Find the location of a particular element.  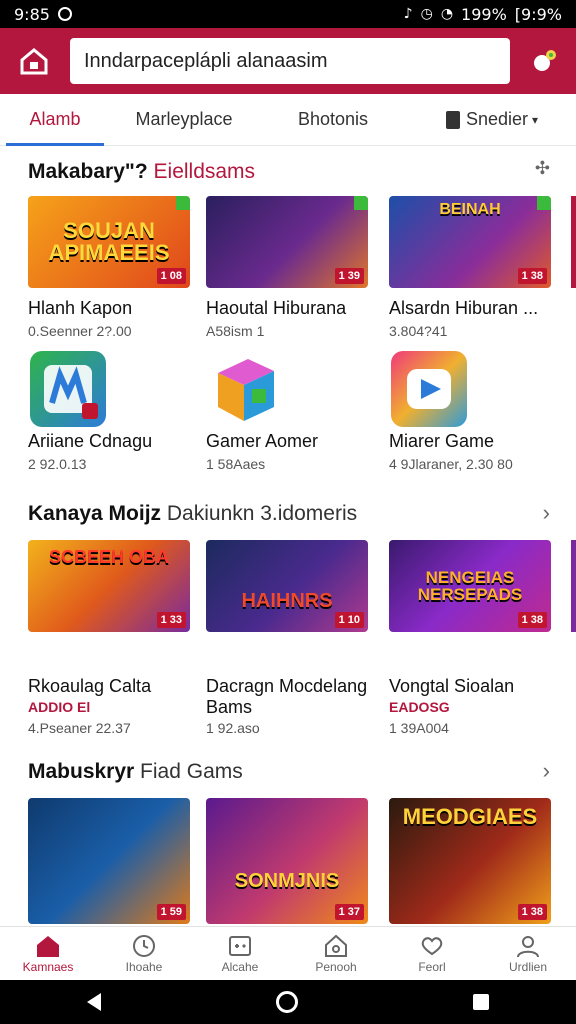

alarm-icon: ◷ is located at coordinates (426, 14).